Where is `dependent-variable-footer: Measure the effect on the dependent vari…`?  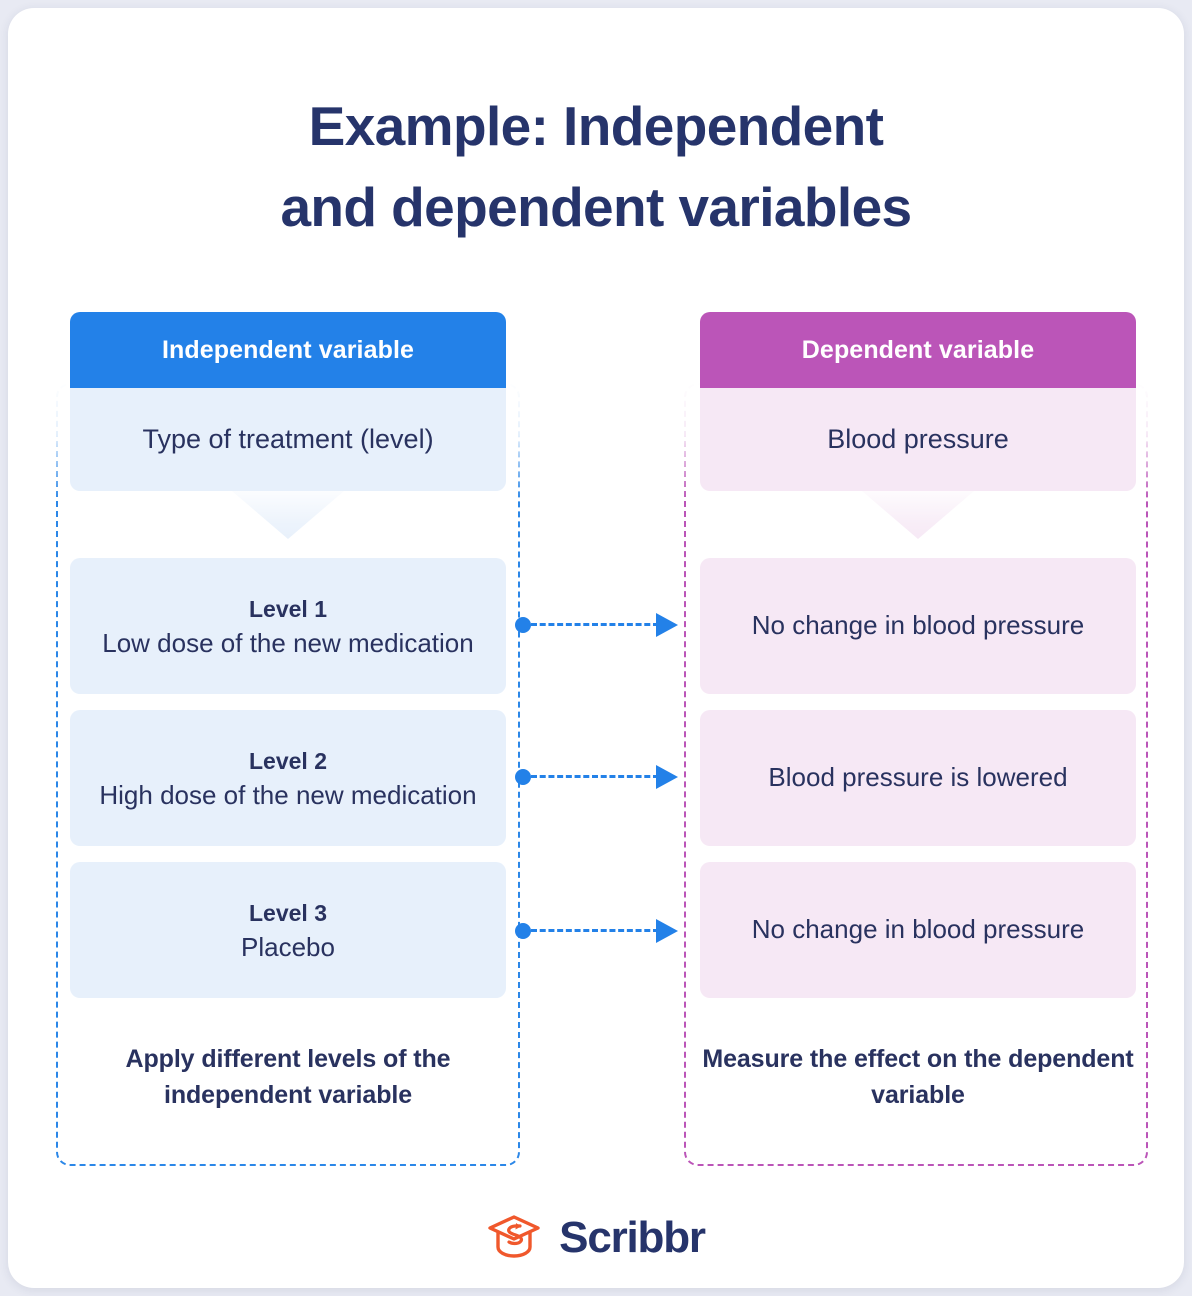 dependent-variable-footer: Measure the effect on the dependent vari… is located at coordinates (918, 1077).